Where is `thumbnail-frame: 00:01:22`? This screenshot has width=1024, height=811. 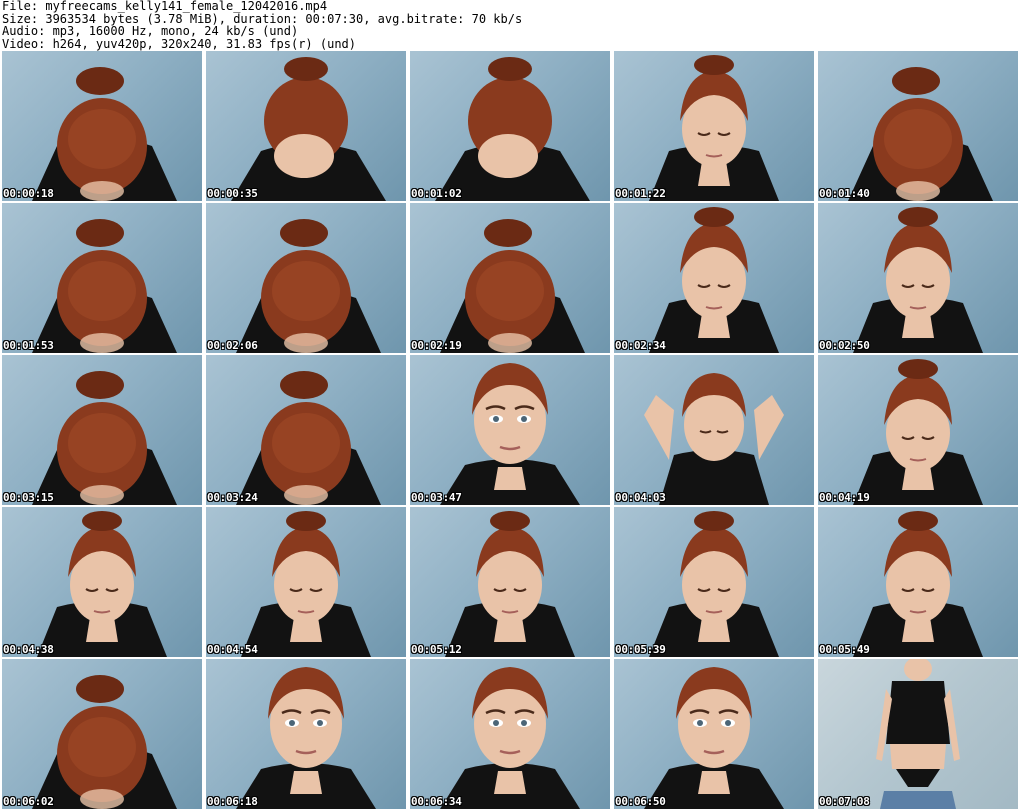
thumbnail-frame: 00:01:22 is located at coordinates (714, 126).